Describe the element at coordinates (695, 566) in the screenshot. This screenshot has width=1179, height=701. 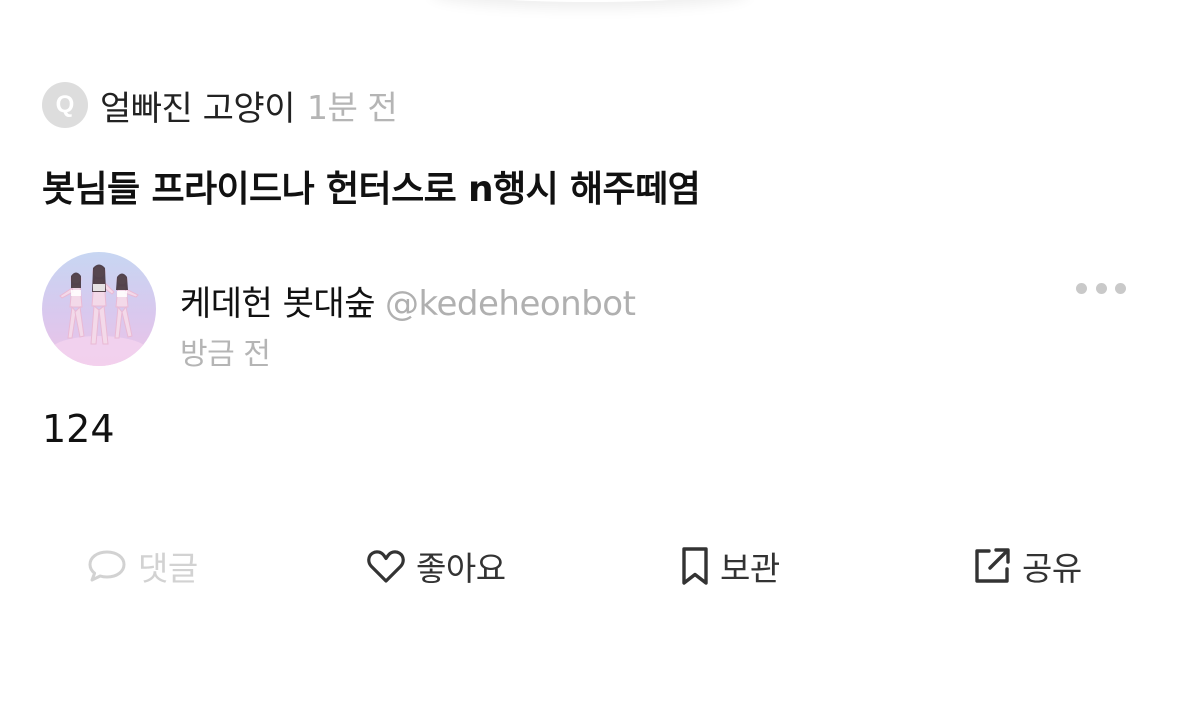
I see `bookmark-icon` at that location.